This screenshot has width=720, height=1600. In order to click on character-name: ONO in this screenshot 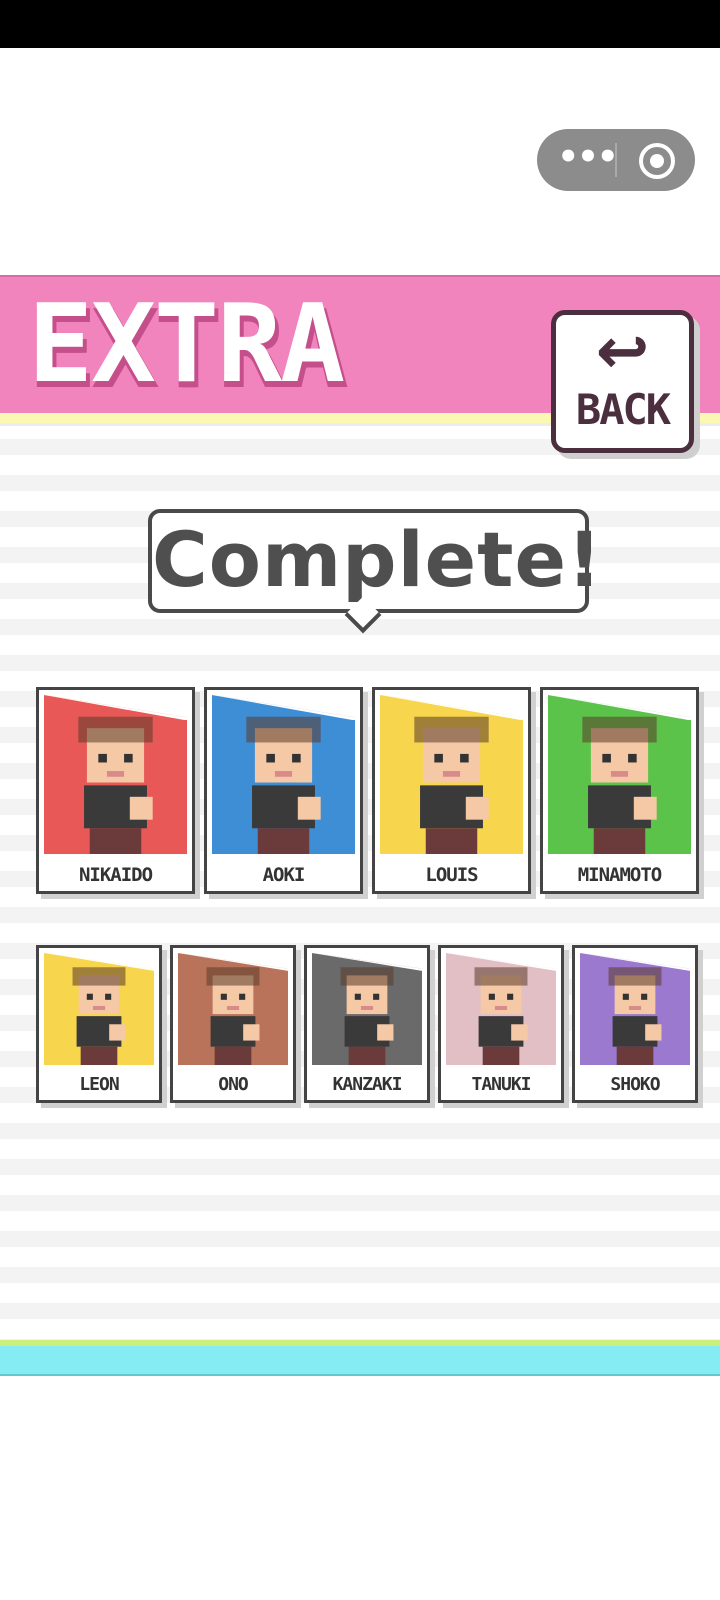, I will do `click(233, 1084)`.